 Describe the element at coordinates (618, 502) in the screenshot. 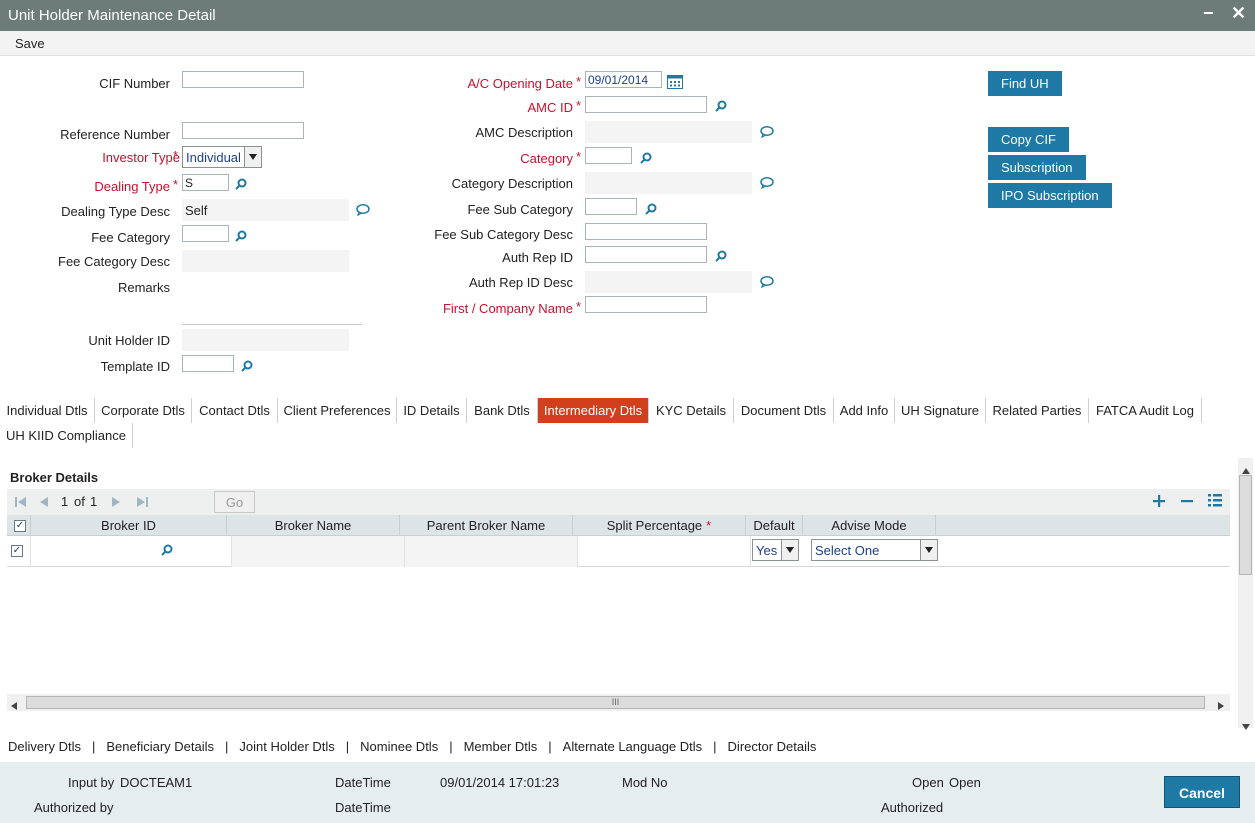

I see `pager-bar: 1 of 1 Go` at that location.